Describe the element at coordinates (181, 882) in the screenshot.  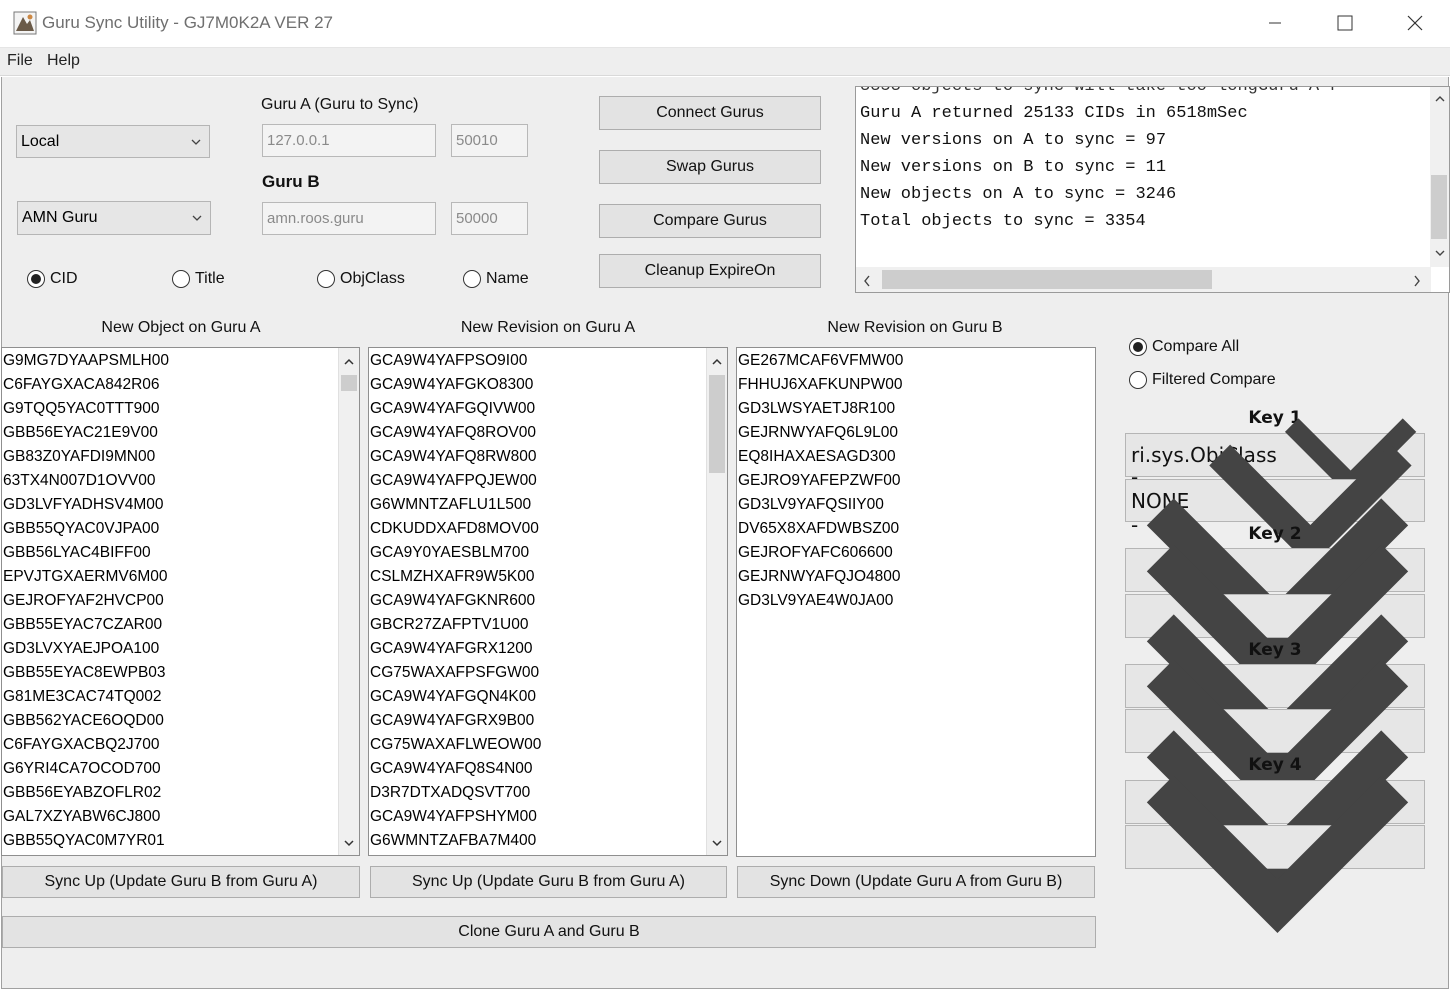
I see `sync-up-button-1: Sync Up (Update Guru B from Guru A)` at that location.